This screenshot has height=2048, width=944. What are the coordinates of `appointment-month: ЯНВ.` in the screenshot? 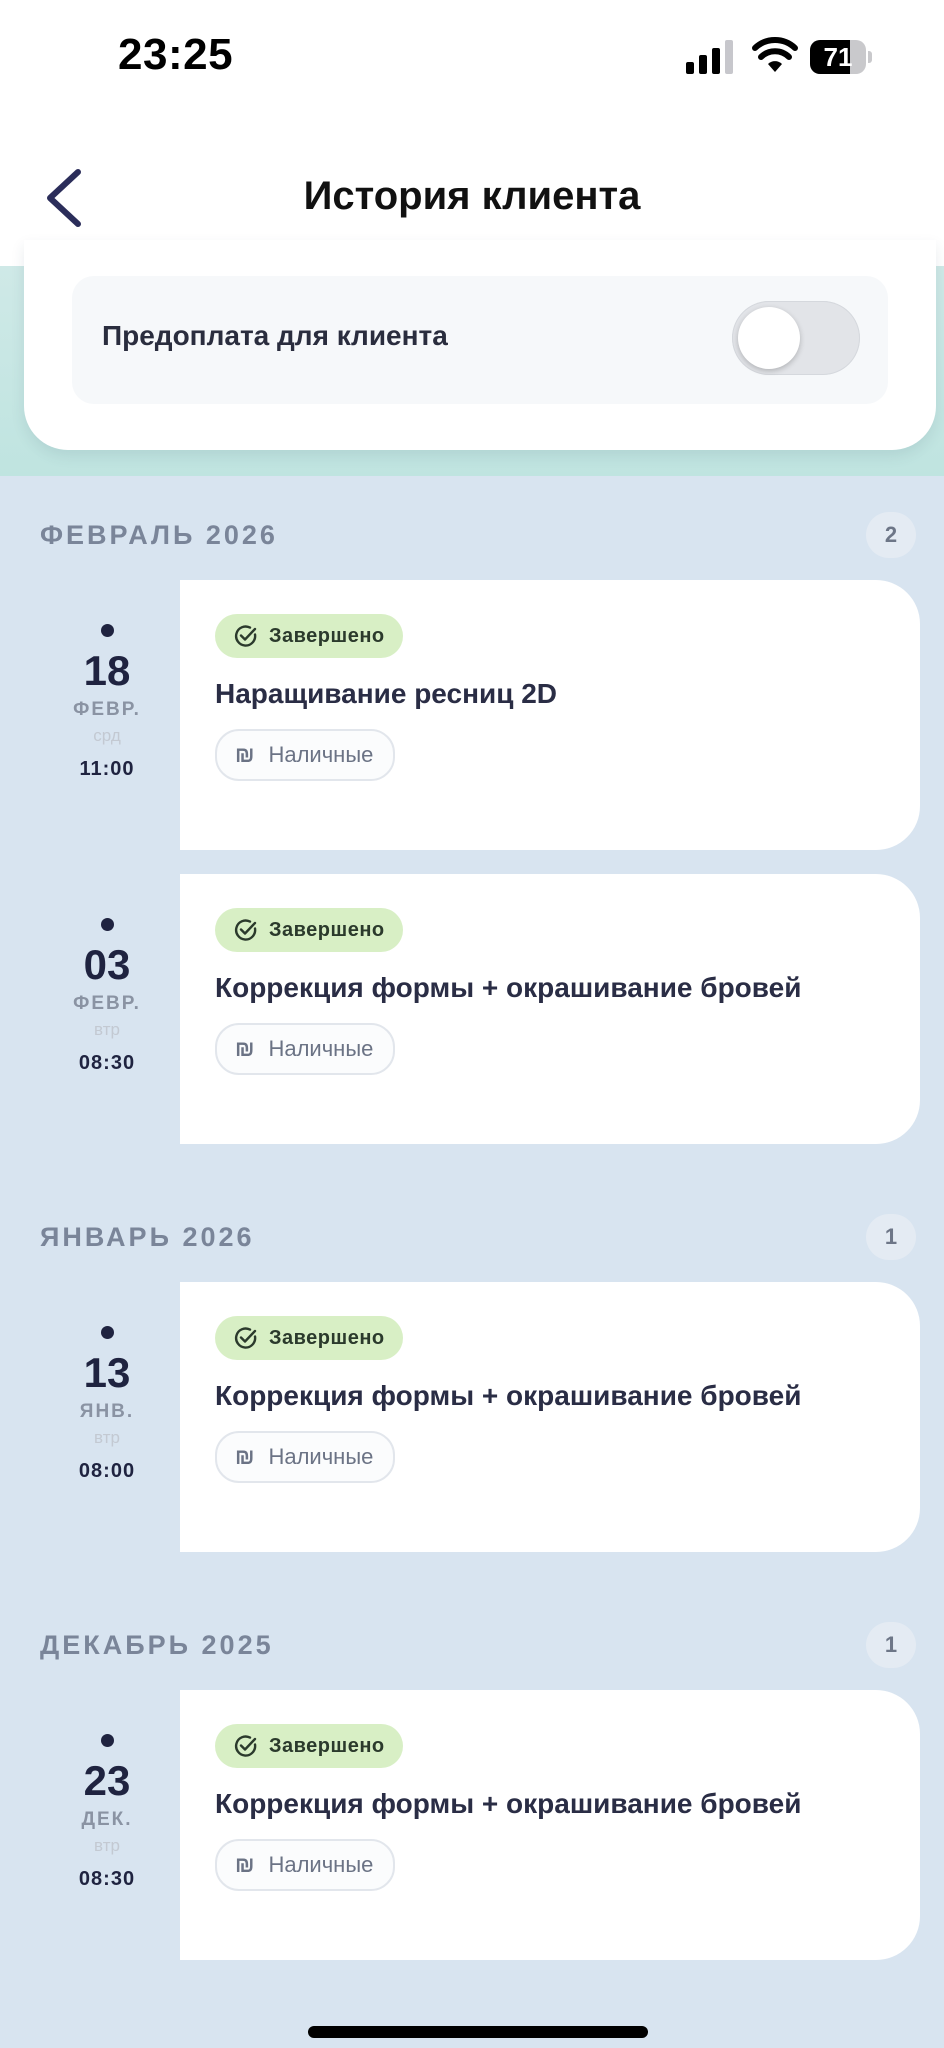 It's located at (107, 1411).